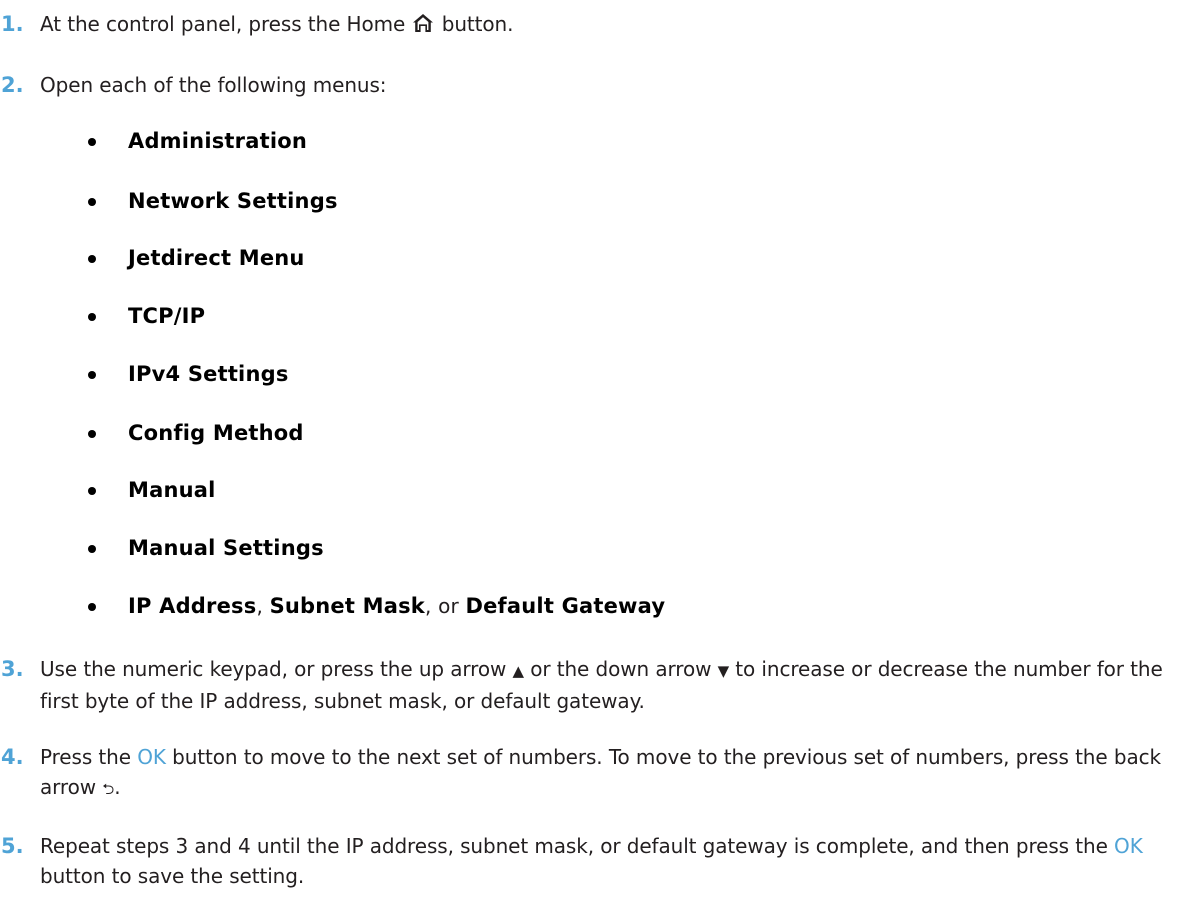 The image size is (1201, 906). I want to click on step-number: 5., so click(12, 846).